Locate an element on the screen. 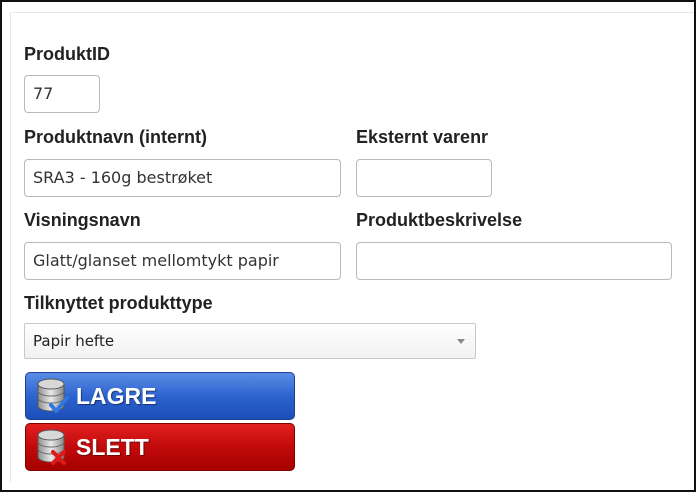 The image size is (696, 492). produktnavn-field: SRA3 - 160g bestrøket is located at coordinates (182, 178).